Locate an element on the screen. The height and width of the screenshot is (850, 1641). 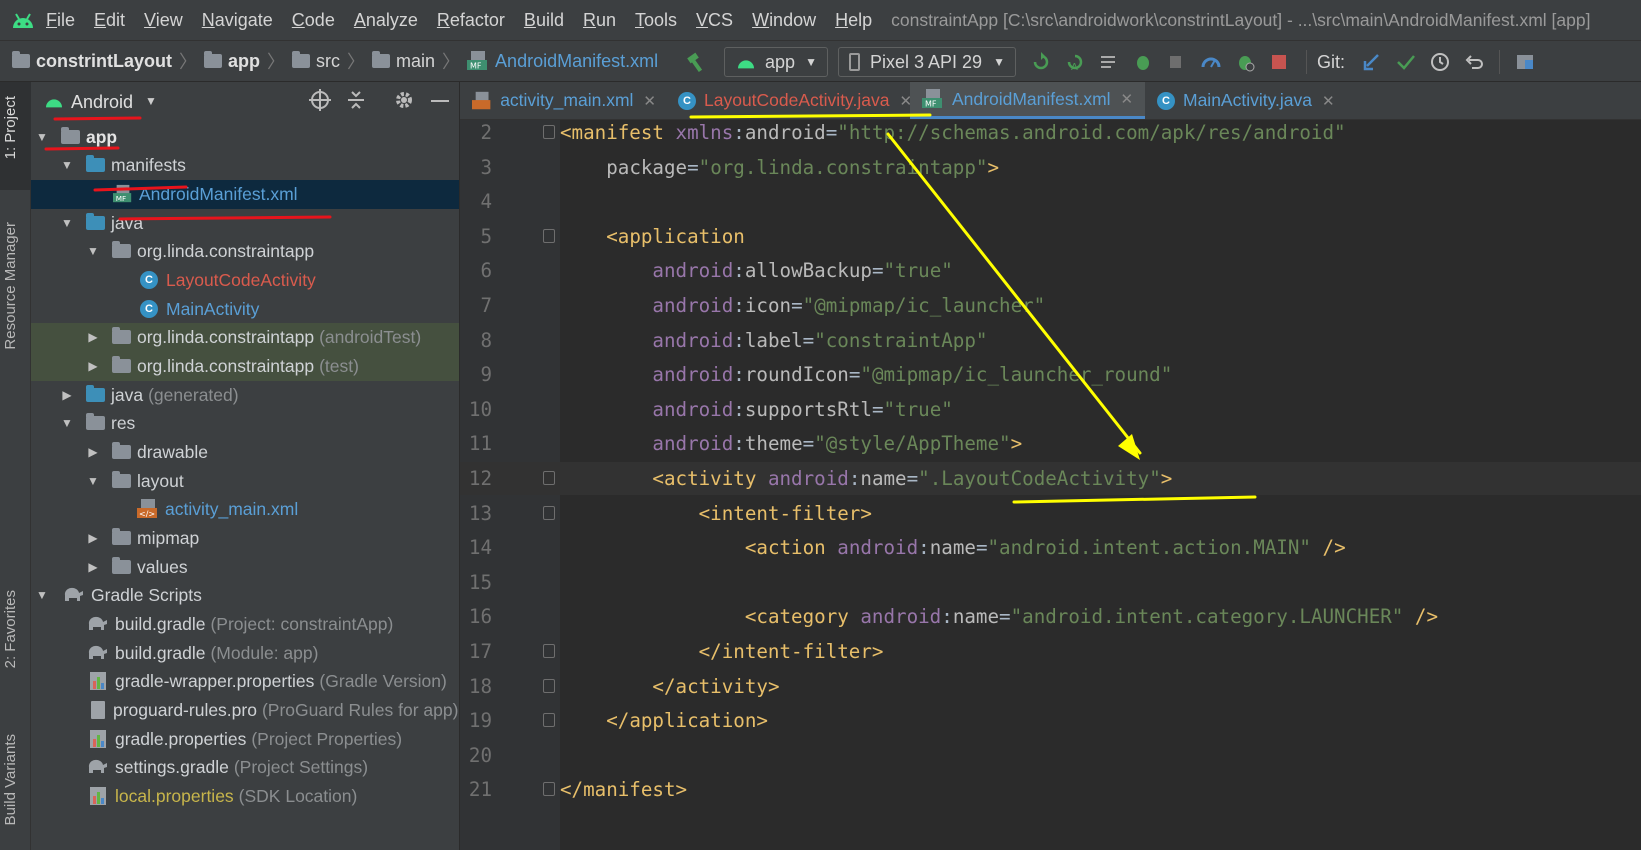
tab-androidmanifest-xml: MF AndroidManifest.xml ✕ is located at coordinates (1027, 100).